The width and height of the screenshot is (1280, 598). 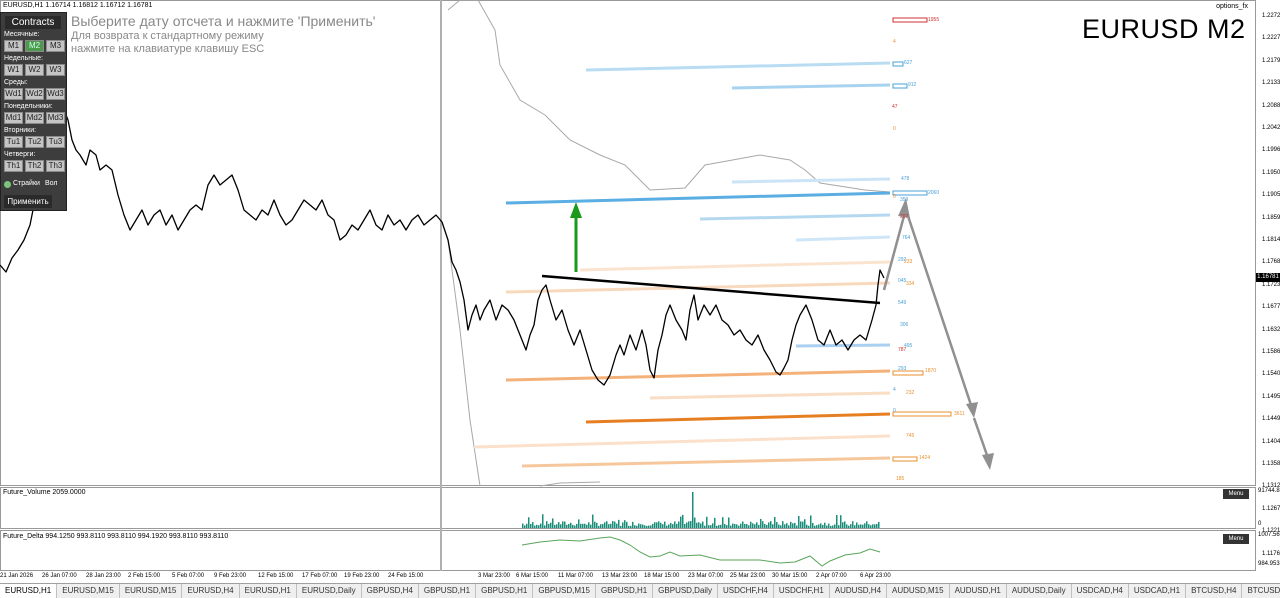 What do you see at coordinates (1039, 591) in the screenshot?
I see `chart-tab: AUDUSD,Daily` at bounding box center [1039, 591].